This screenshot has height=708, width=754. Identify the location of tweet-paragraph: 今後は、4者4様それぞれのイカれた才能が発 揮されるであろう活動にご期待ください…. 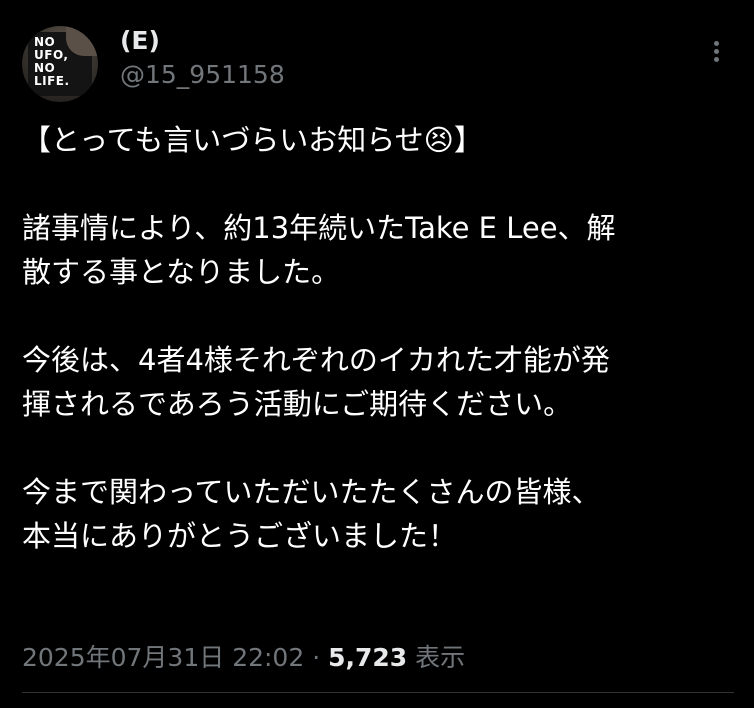
(316, 382).